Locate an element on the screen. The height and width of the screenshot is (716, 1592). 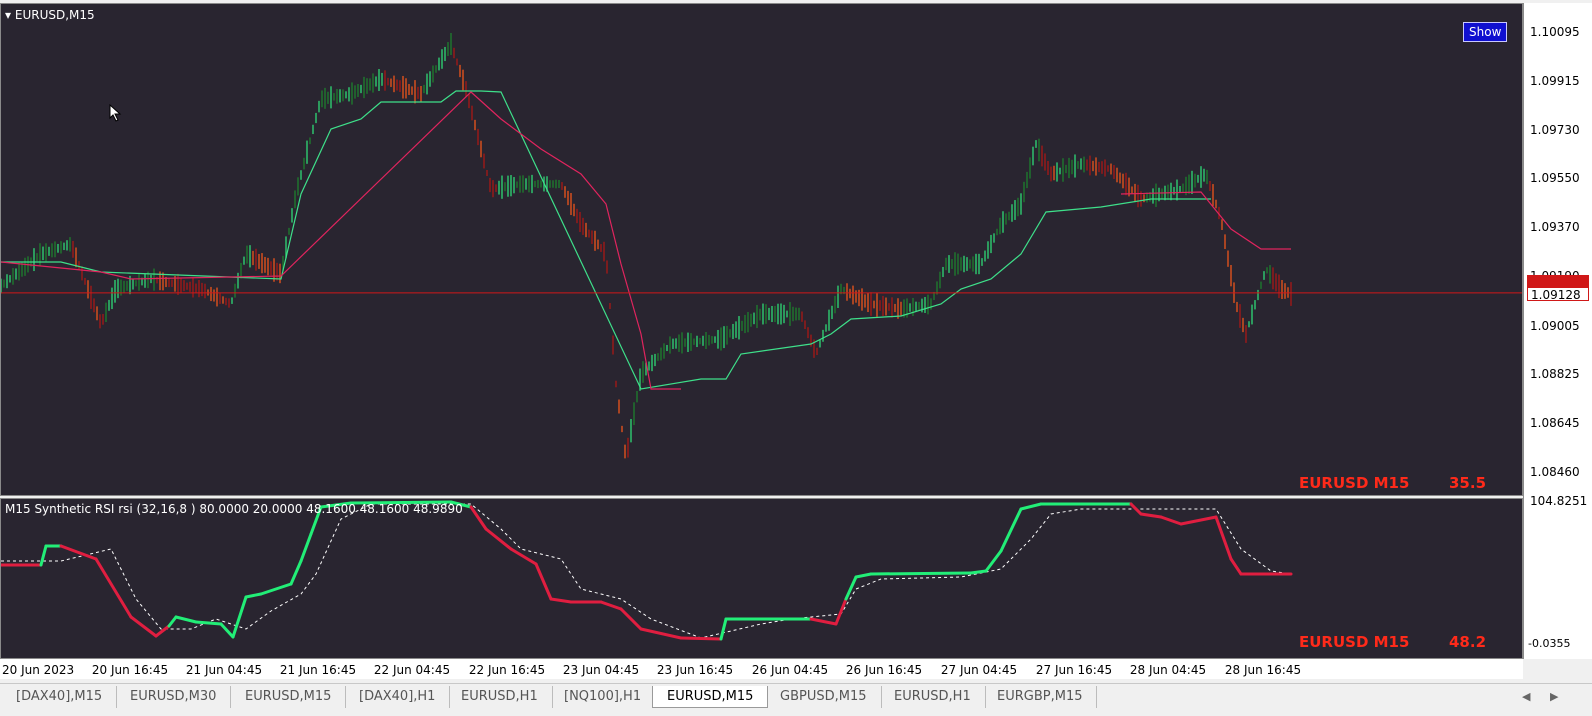
time-label: 20 Jun 2023 is located at coordinates (38, 670).